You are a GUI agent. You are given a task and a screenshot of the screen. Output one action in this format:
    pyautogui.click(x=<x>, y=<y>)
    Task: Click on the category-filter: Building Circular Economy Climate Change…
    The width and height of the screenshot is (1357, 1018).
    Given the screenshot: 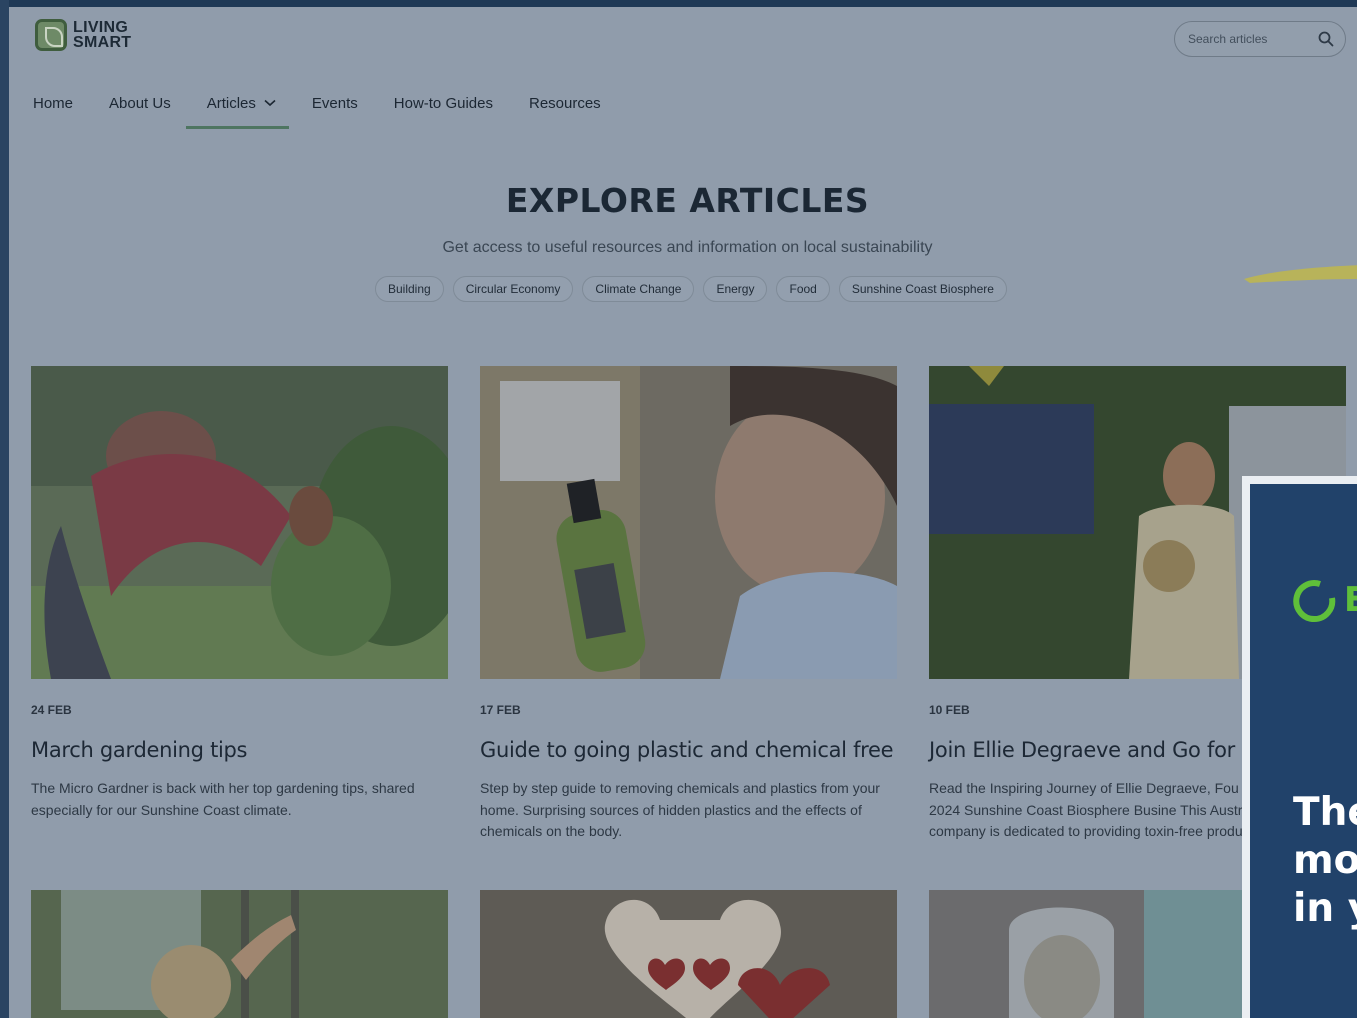 What is the action you would take?
    pyautogui.click(x=691, y=289)
    